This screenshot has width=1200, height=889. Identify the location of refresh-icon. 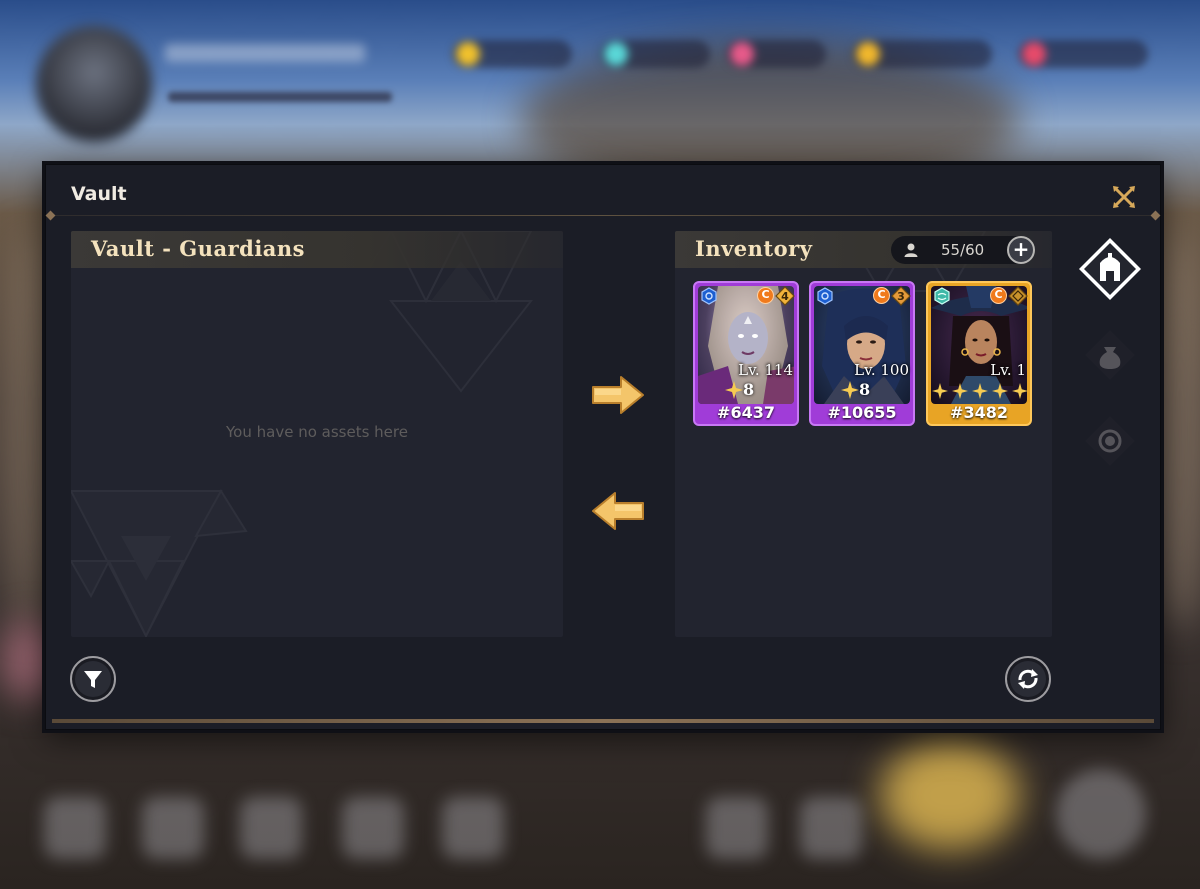
(1028, 679).